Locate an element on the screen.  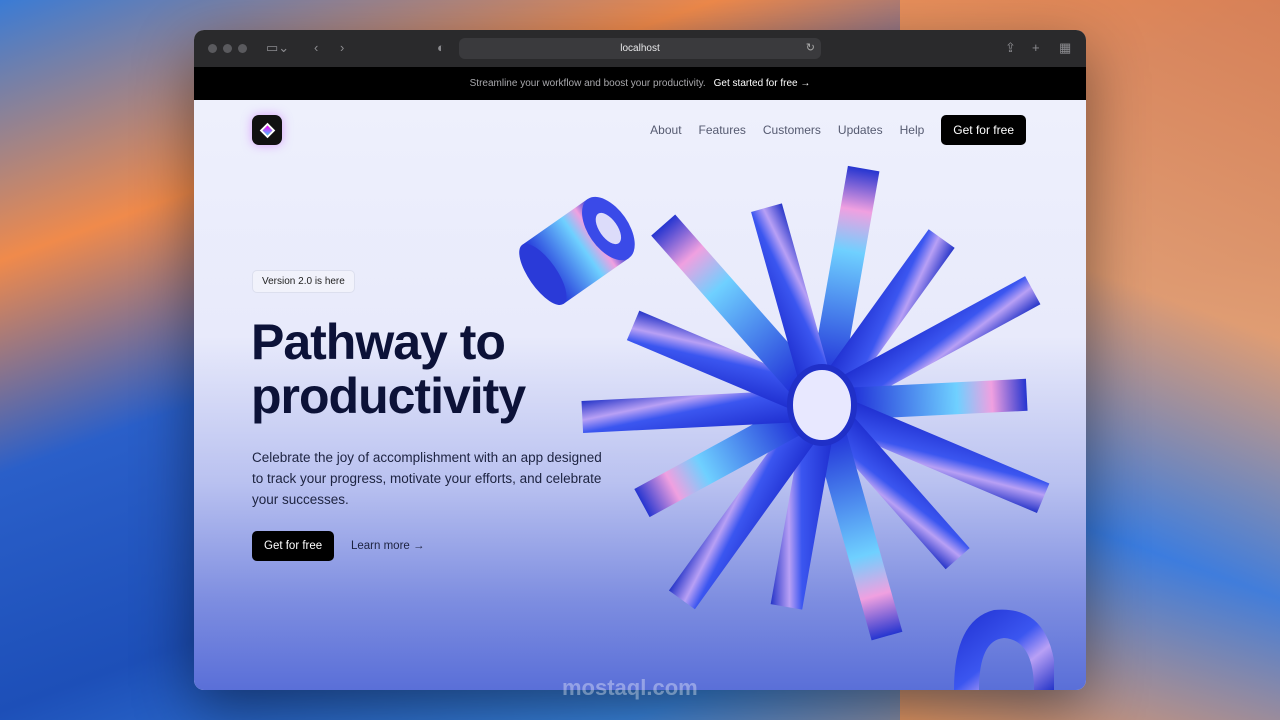
new-tab-icon: + is located at coordinates (1036, 47).